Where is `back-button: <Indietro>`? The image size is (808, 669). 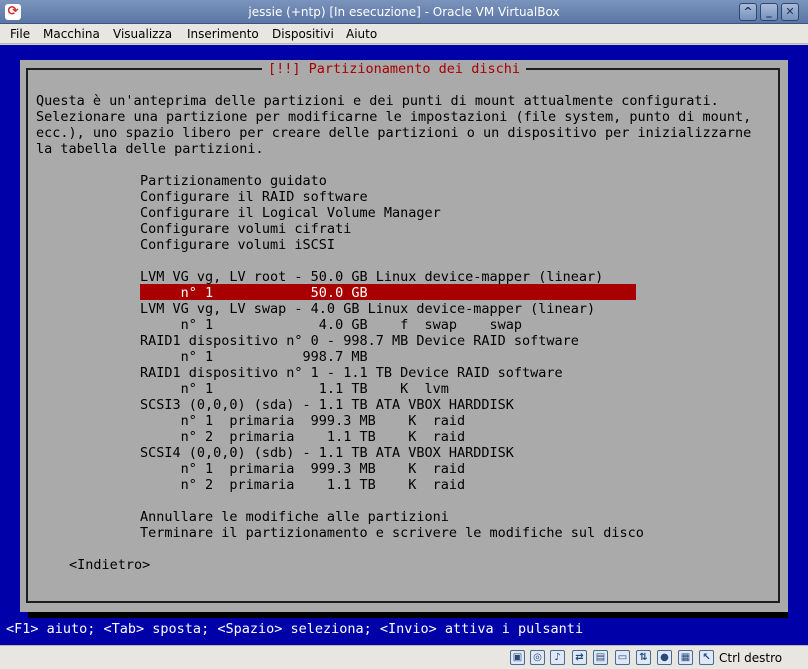 back-button: <Indietro> is located at coordinates (109, 565).